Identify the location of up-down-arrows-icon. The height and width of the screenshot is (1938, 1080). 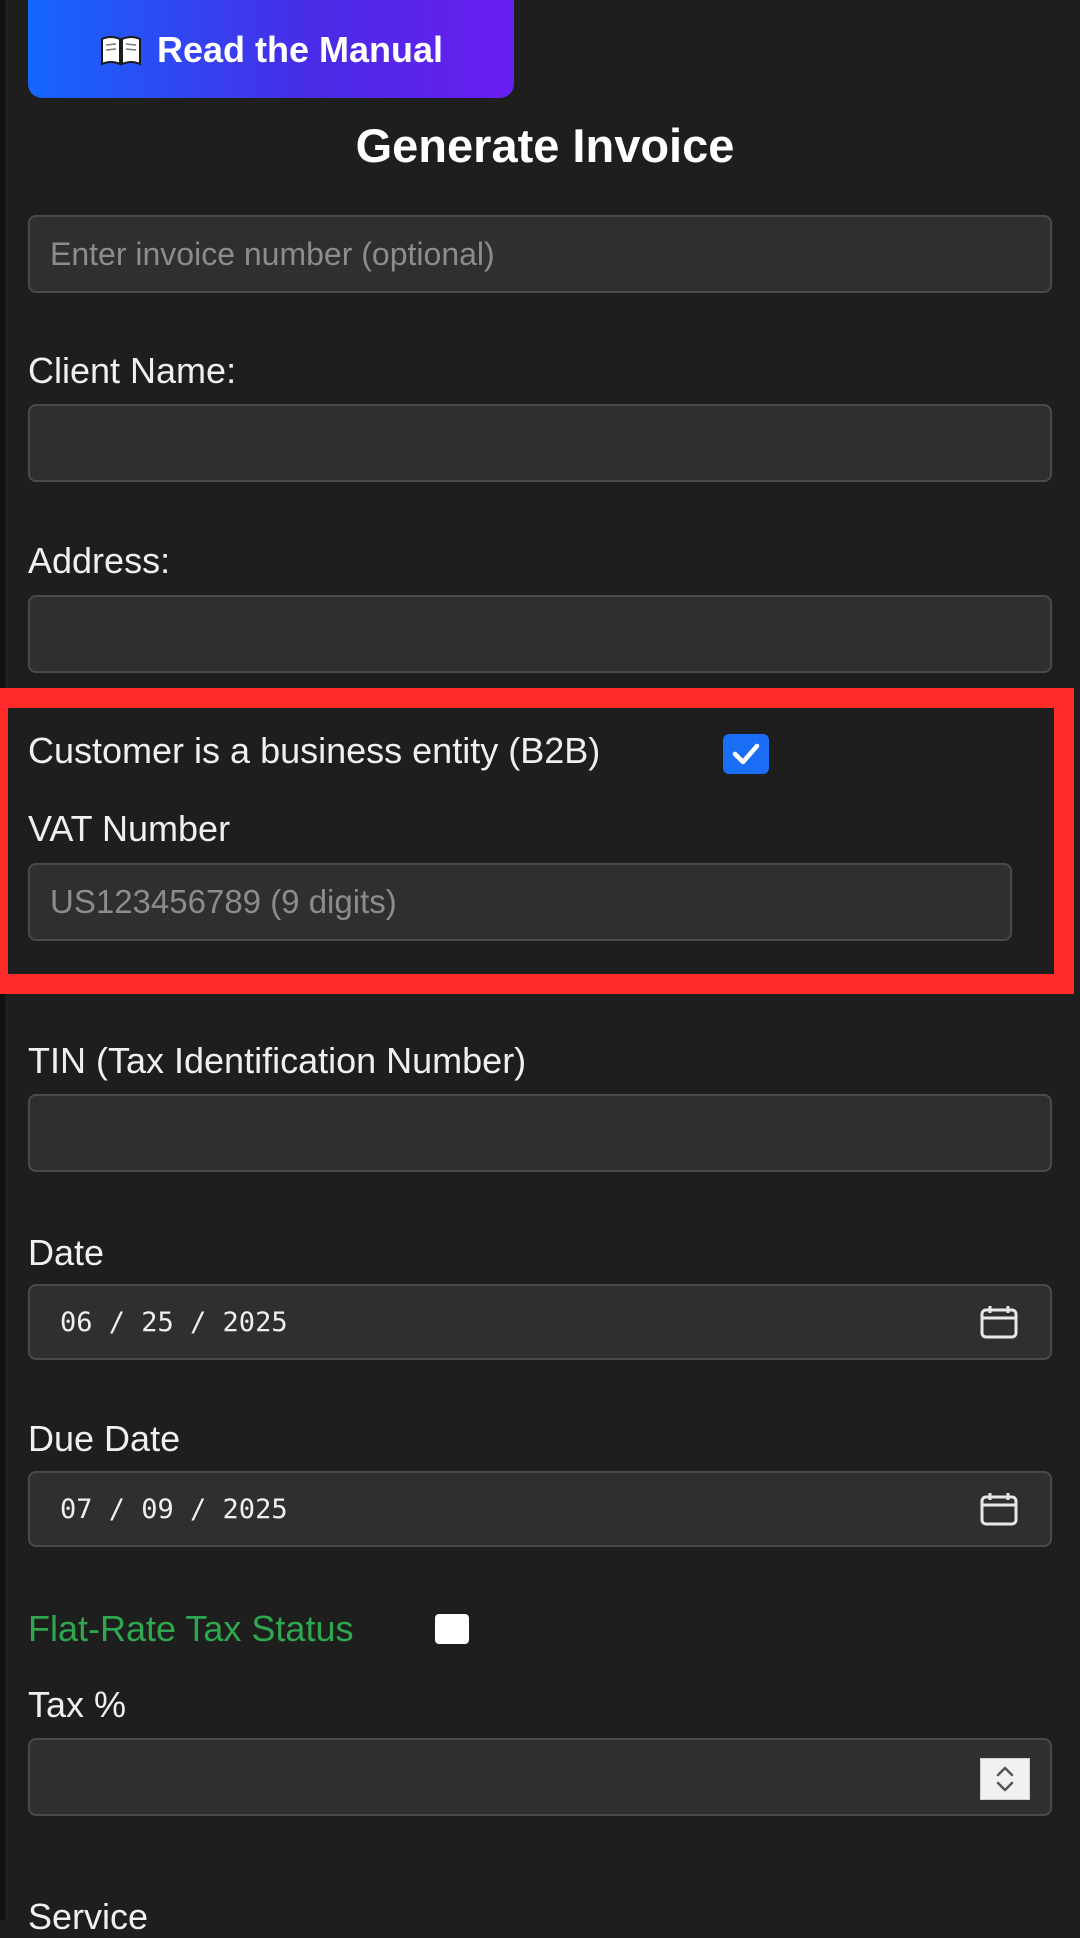
(1005, 1779).